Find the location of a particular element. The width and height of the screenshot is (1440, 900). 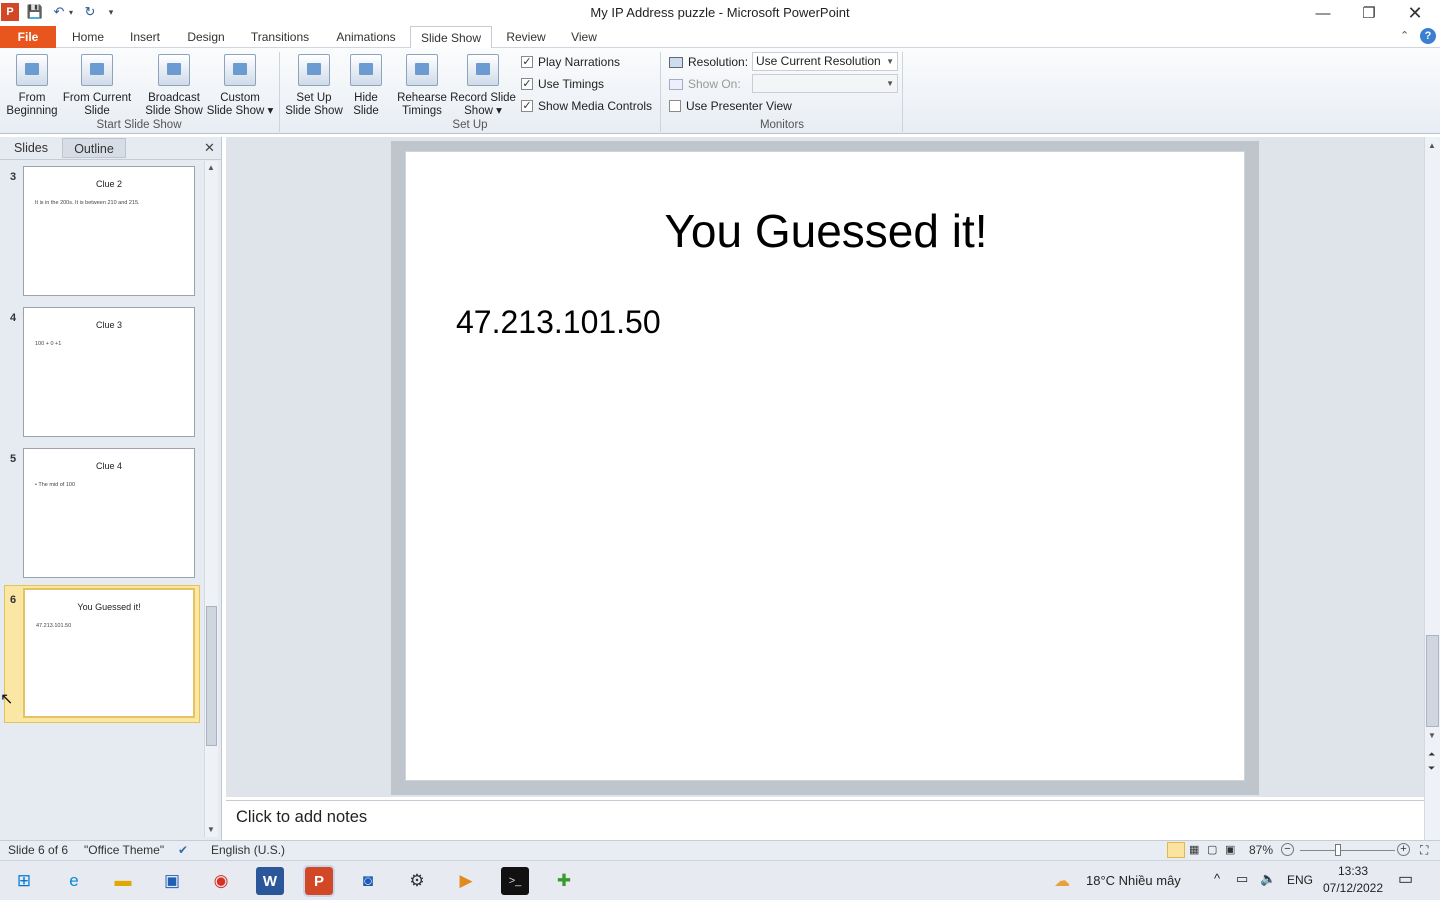

tray-chevron-icon: ^ is located at coordinates (1217, 878).